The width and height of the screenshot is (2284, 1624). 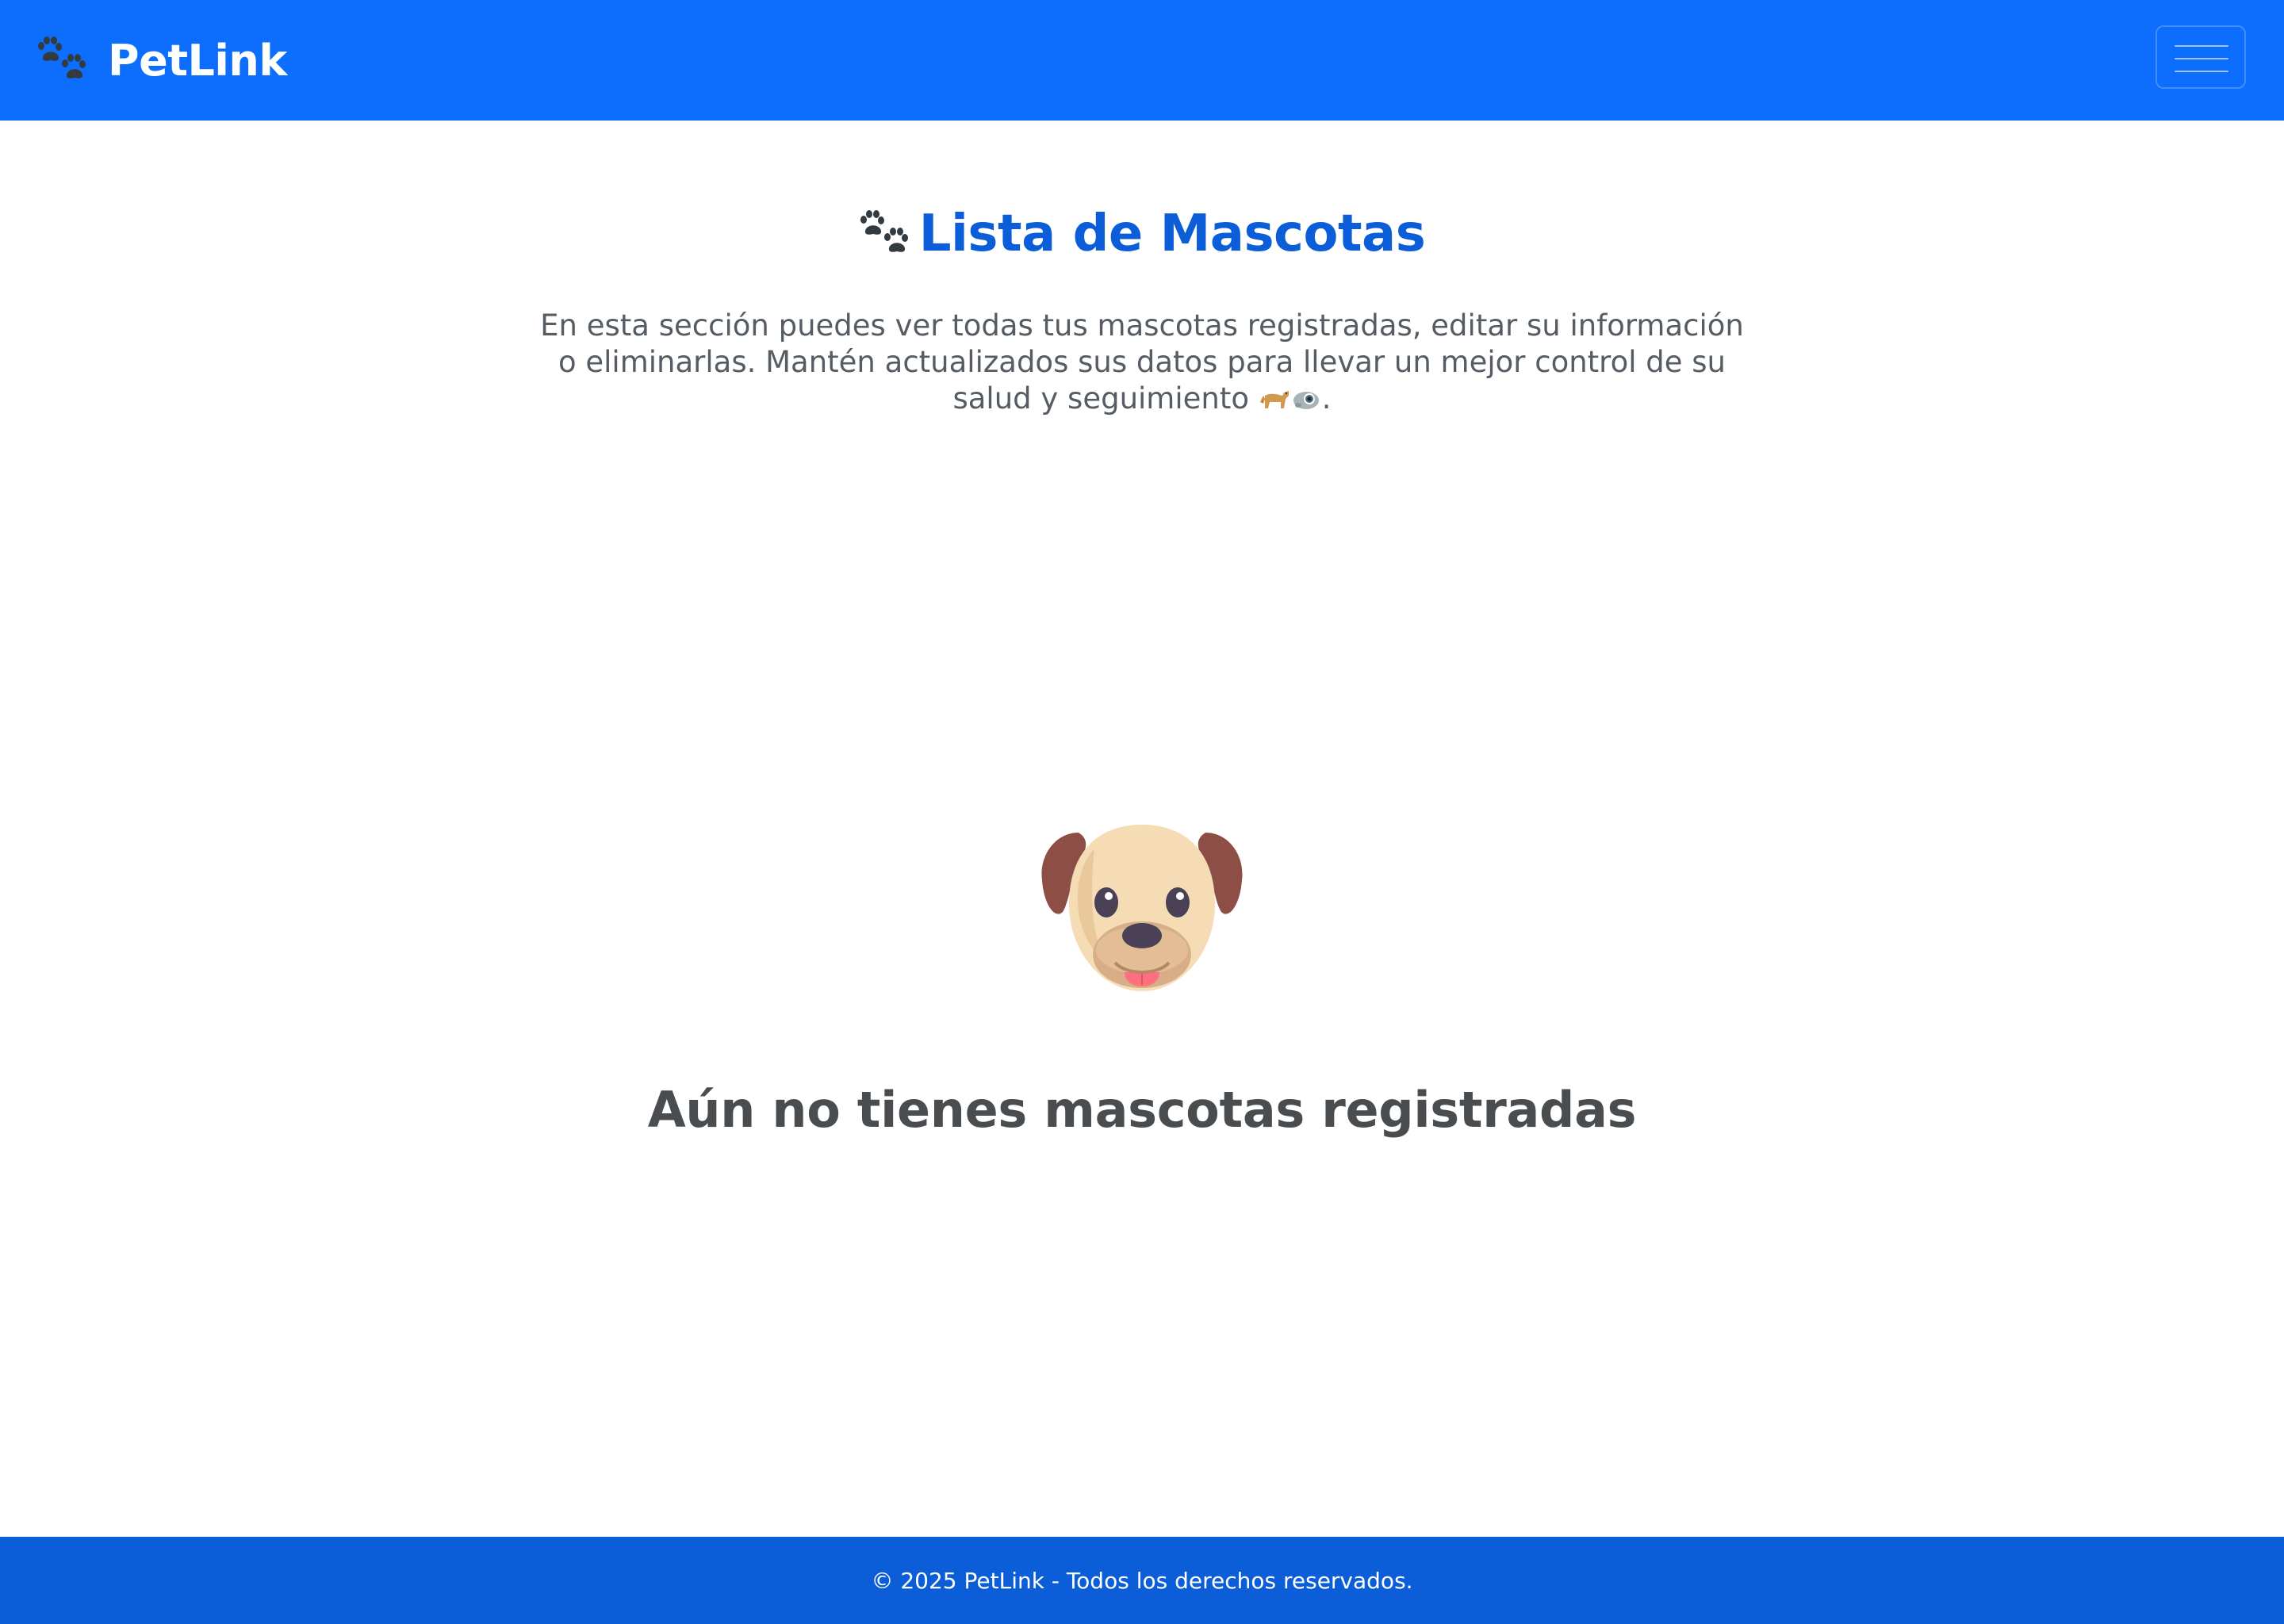 I want to click on navbar-toggler-button, so click(x=2201, y=57).